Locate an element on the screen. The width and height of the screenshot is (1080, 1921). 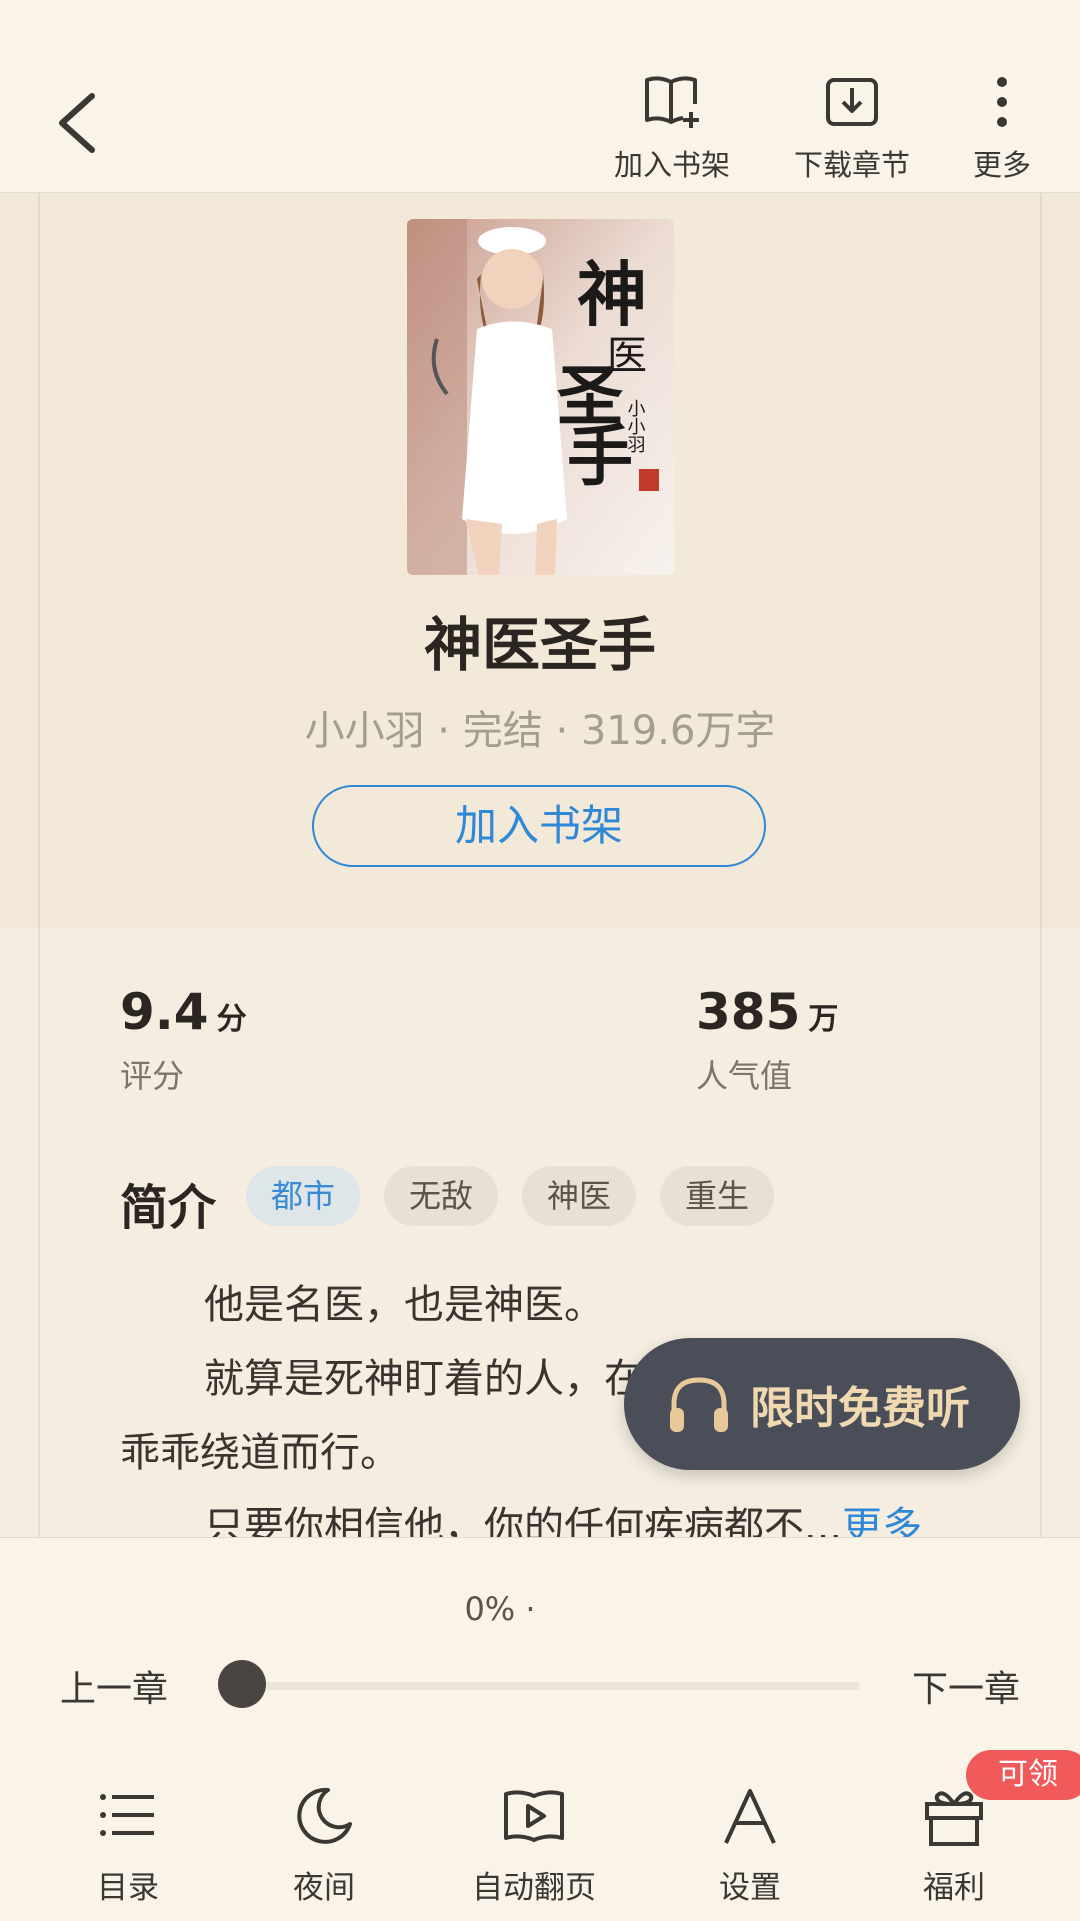
add-shelf-button: 加入书架 is located at coordinates (672, 126).